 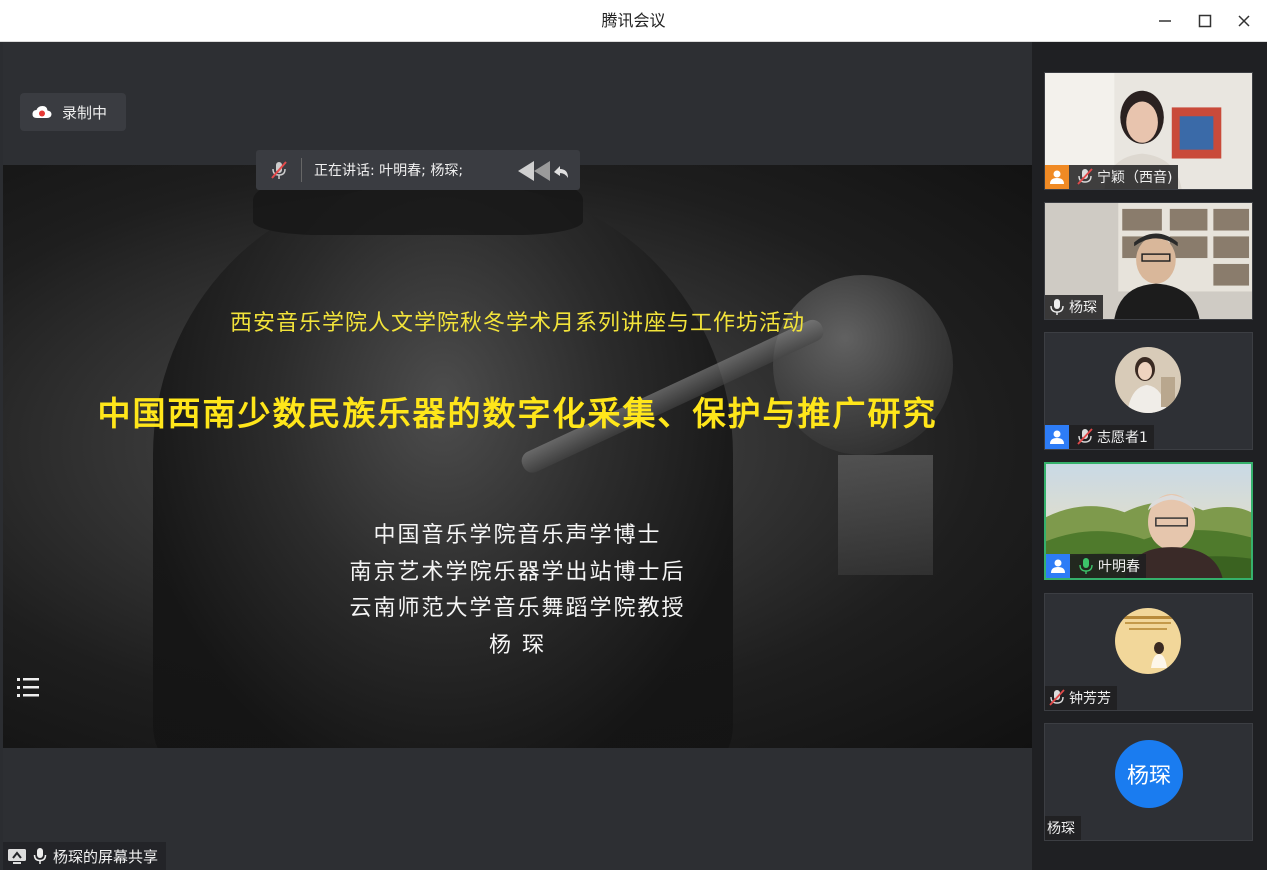 I want to click on participant-tile: 志愿者1, so click(x=1148, y=391).